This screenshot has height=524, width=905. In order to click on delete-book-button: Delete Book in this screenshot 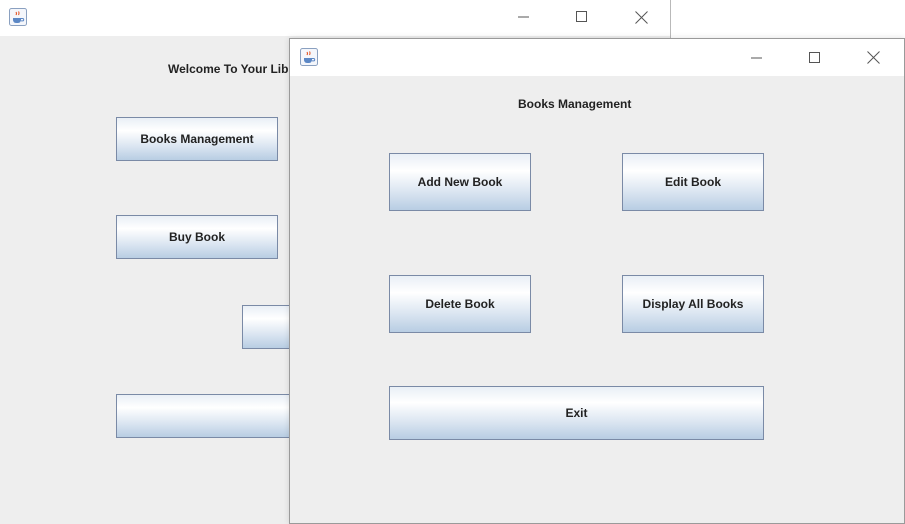, I will do `click(460, 304)`.